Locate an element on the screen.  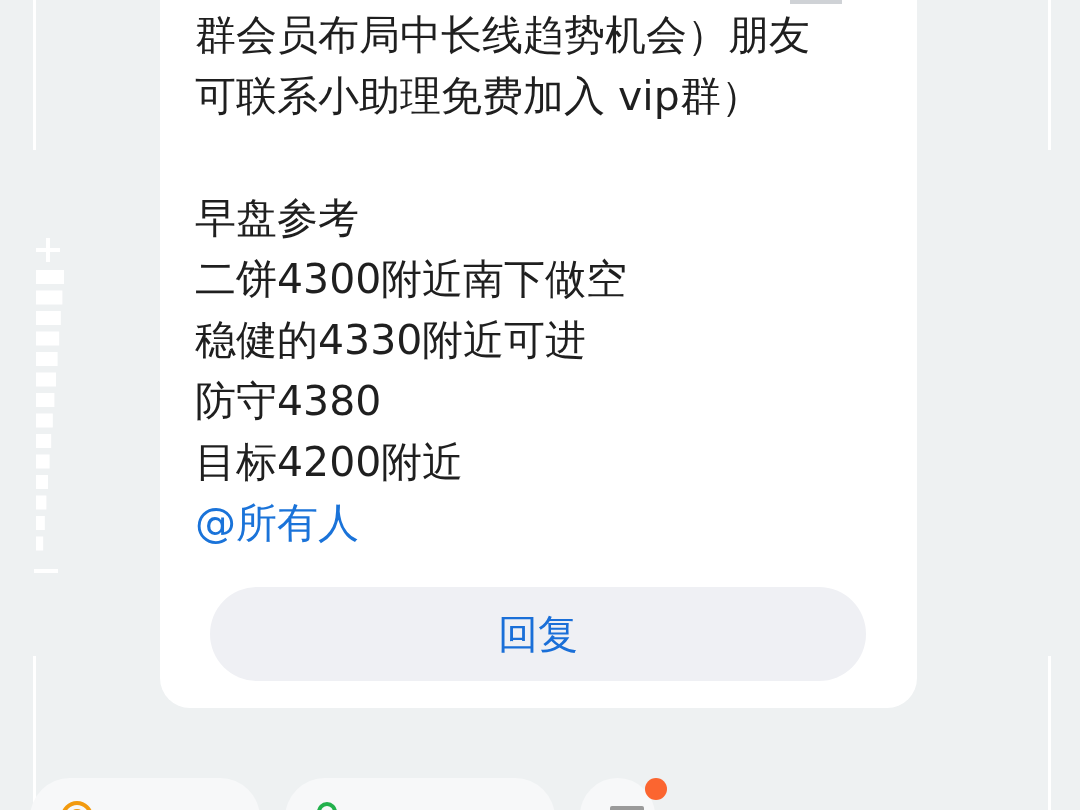
message-line: 群会员布局中长线趋势机会）朋友 is located at coordinates (503, 35).